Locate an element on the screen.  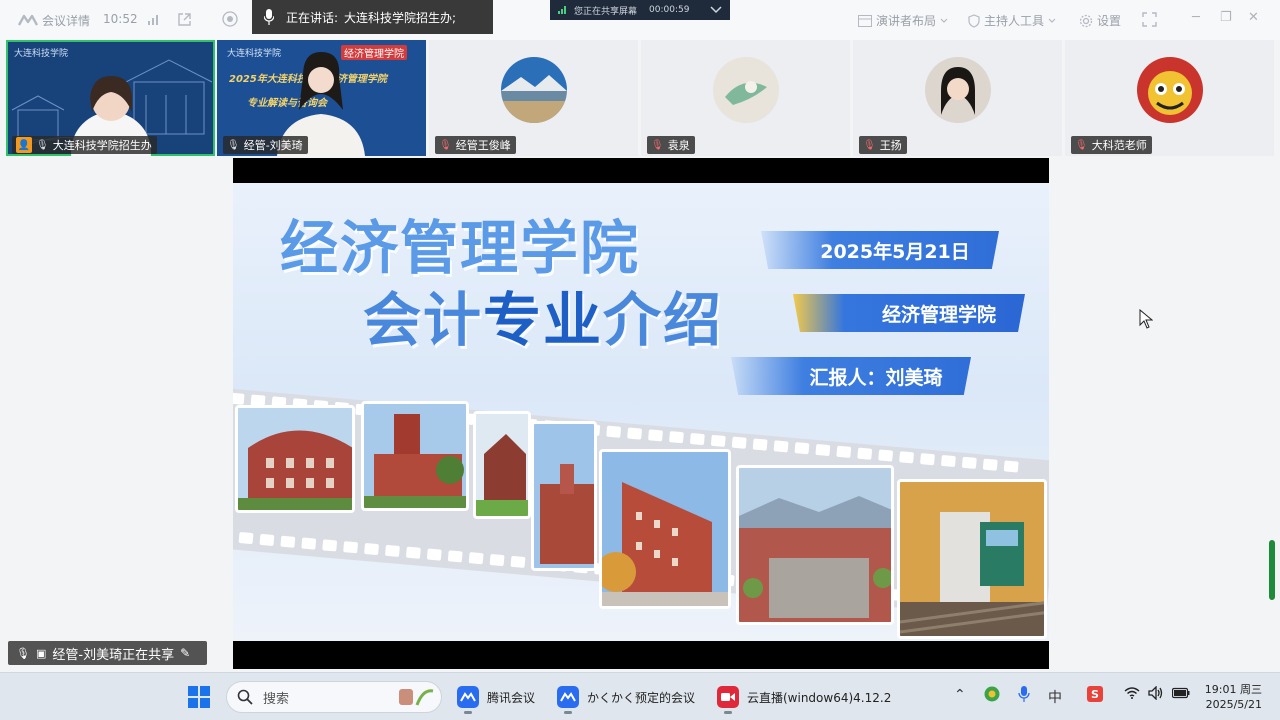
host-tools-label: 主持人工具 is located at coordinates (1014, 21).